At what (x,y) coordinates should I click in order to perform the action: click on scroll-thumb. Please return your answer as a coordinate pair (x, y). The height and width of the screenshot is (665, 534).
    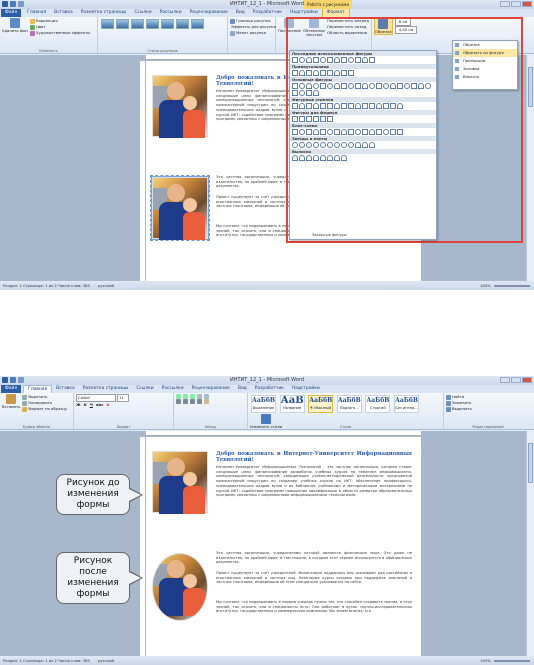
    Looking at the image, I should click on (530, 87).